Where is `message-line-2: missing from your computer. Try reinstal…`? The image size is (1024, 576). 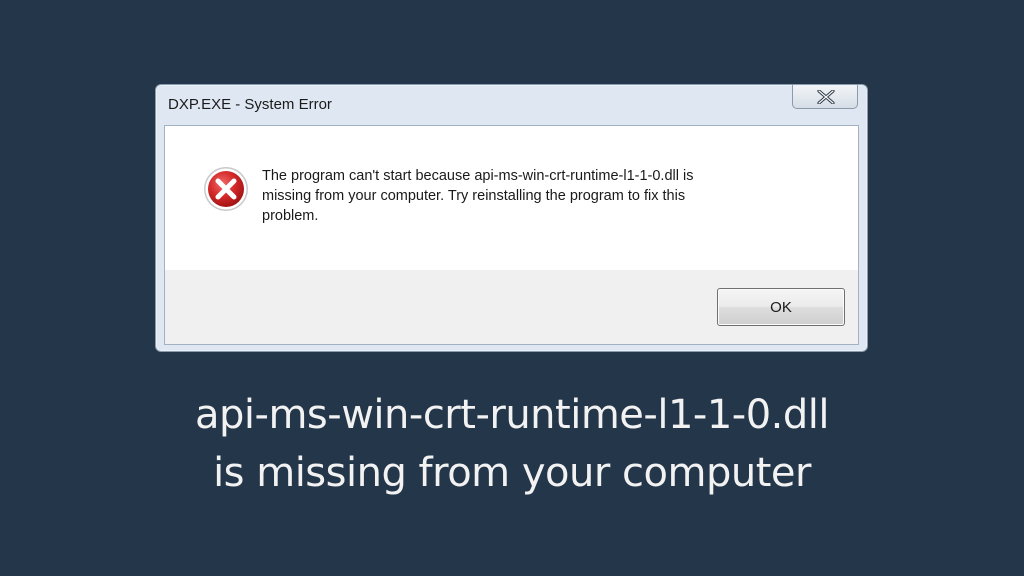
message-line-2: missing from your computer. Try reinstal… is located at coordinates (474, 196).